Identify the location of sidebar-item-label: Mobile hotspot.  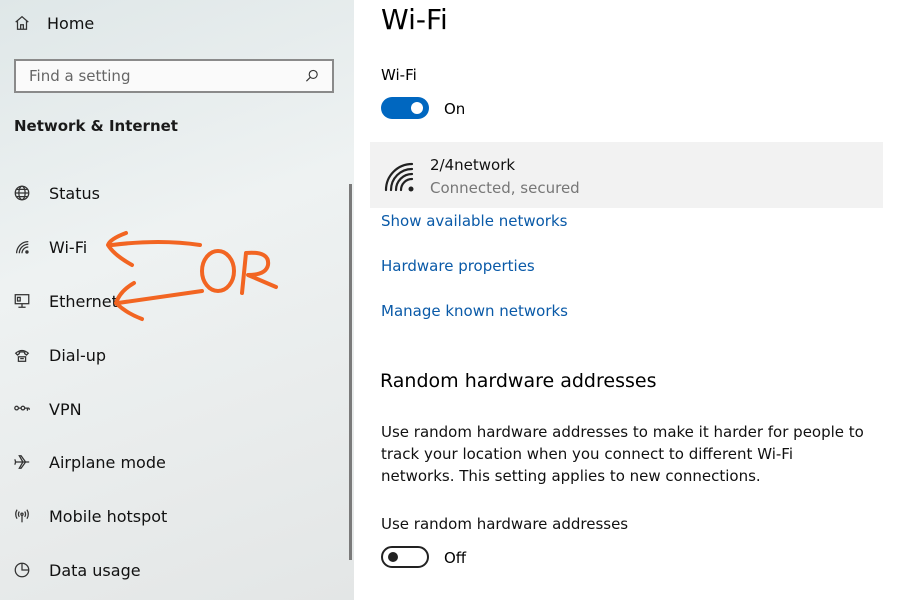
(108, 516).